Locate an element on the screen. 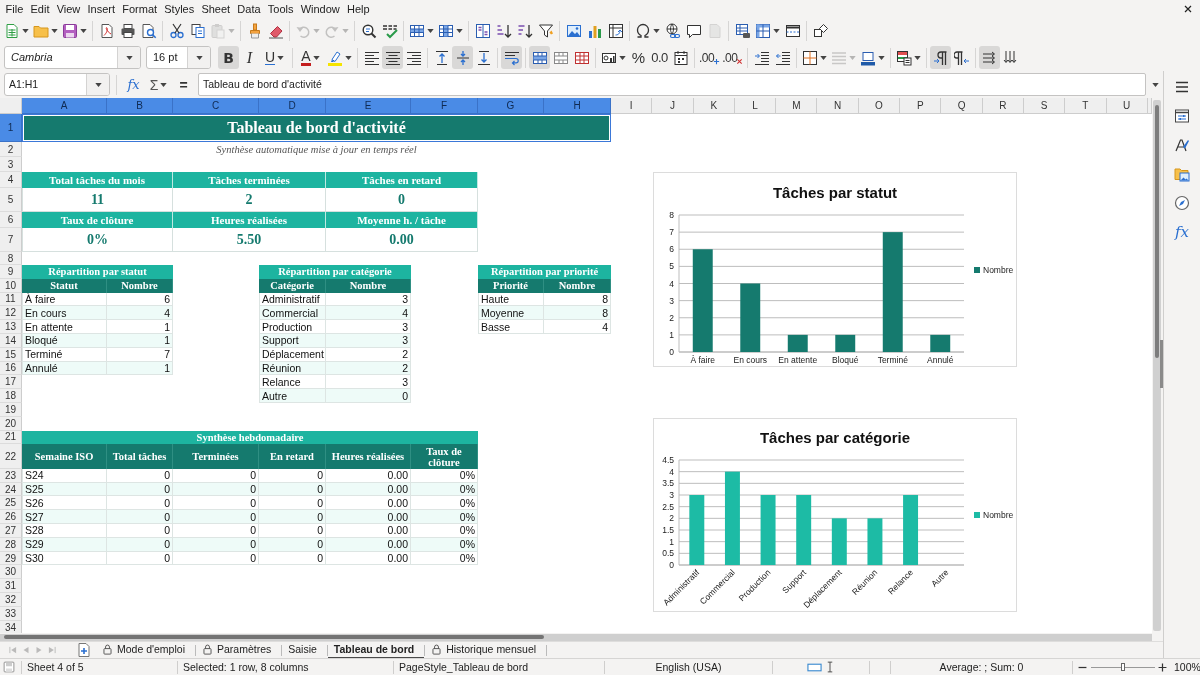 This screenshot has width=1200, height=675. horizontal-scrollbar is located at coordinates (576, 637).